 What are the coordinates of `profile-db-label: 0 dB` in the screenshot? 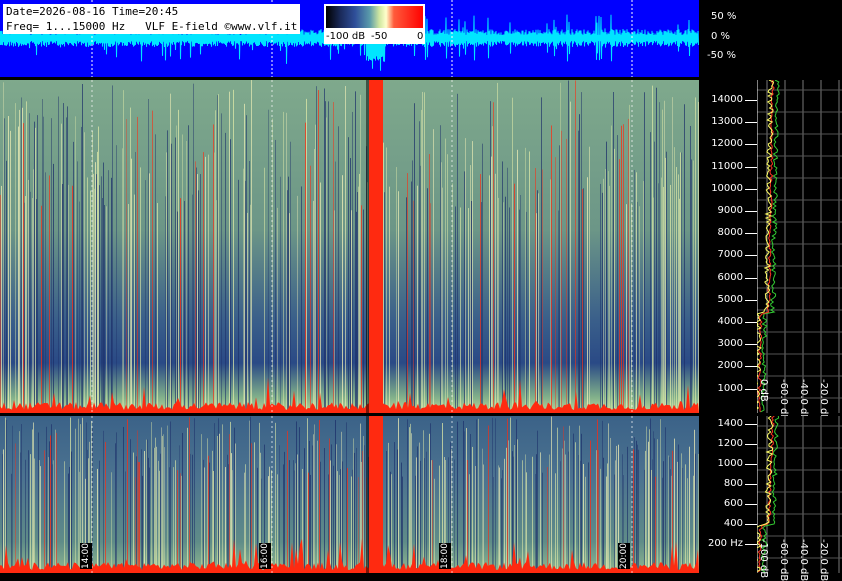 It's located at (763, 390).